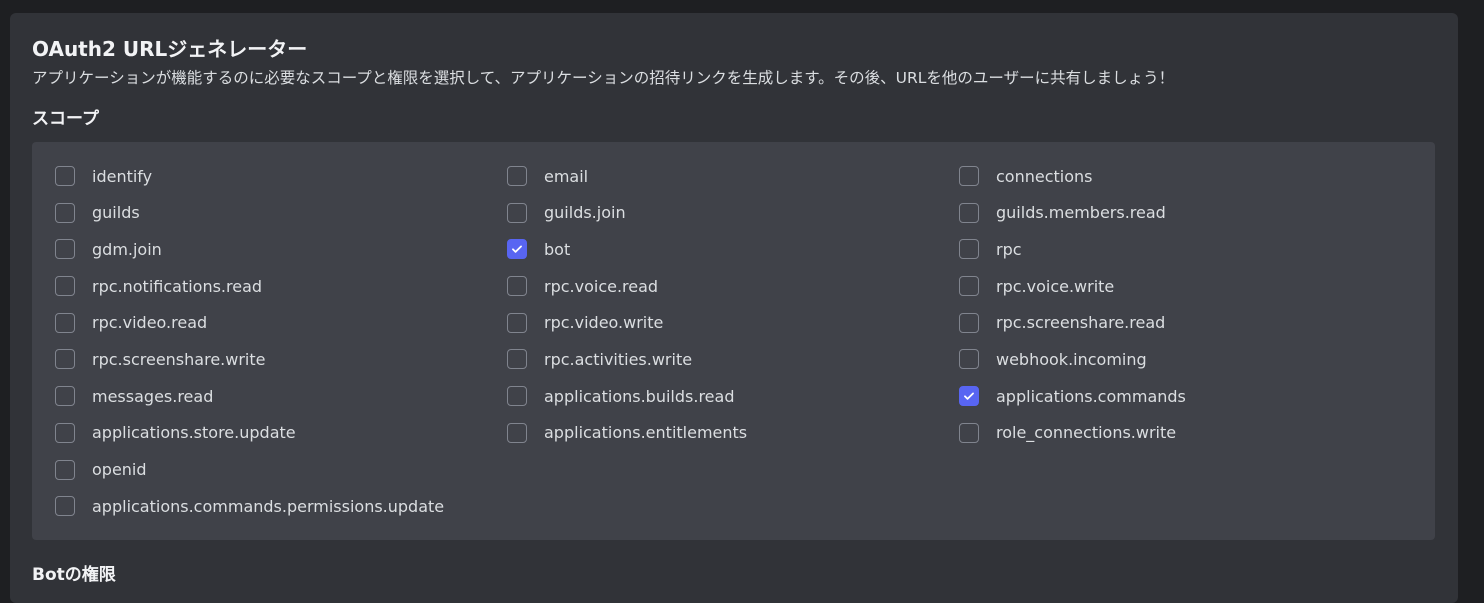 The image size is (1484, 603). Describe the element at coordinates (177, 286) in the screenshot. I see `scope-label: rpc.notifications.read` at that location.